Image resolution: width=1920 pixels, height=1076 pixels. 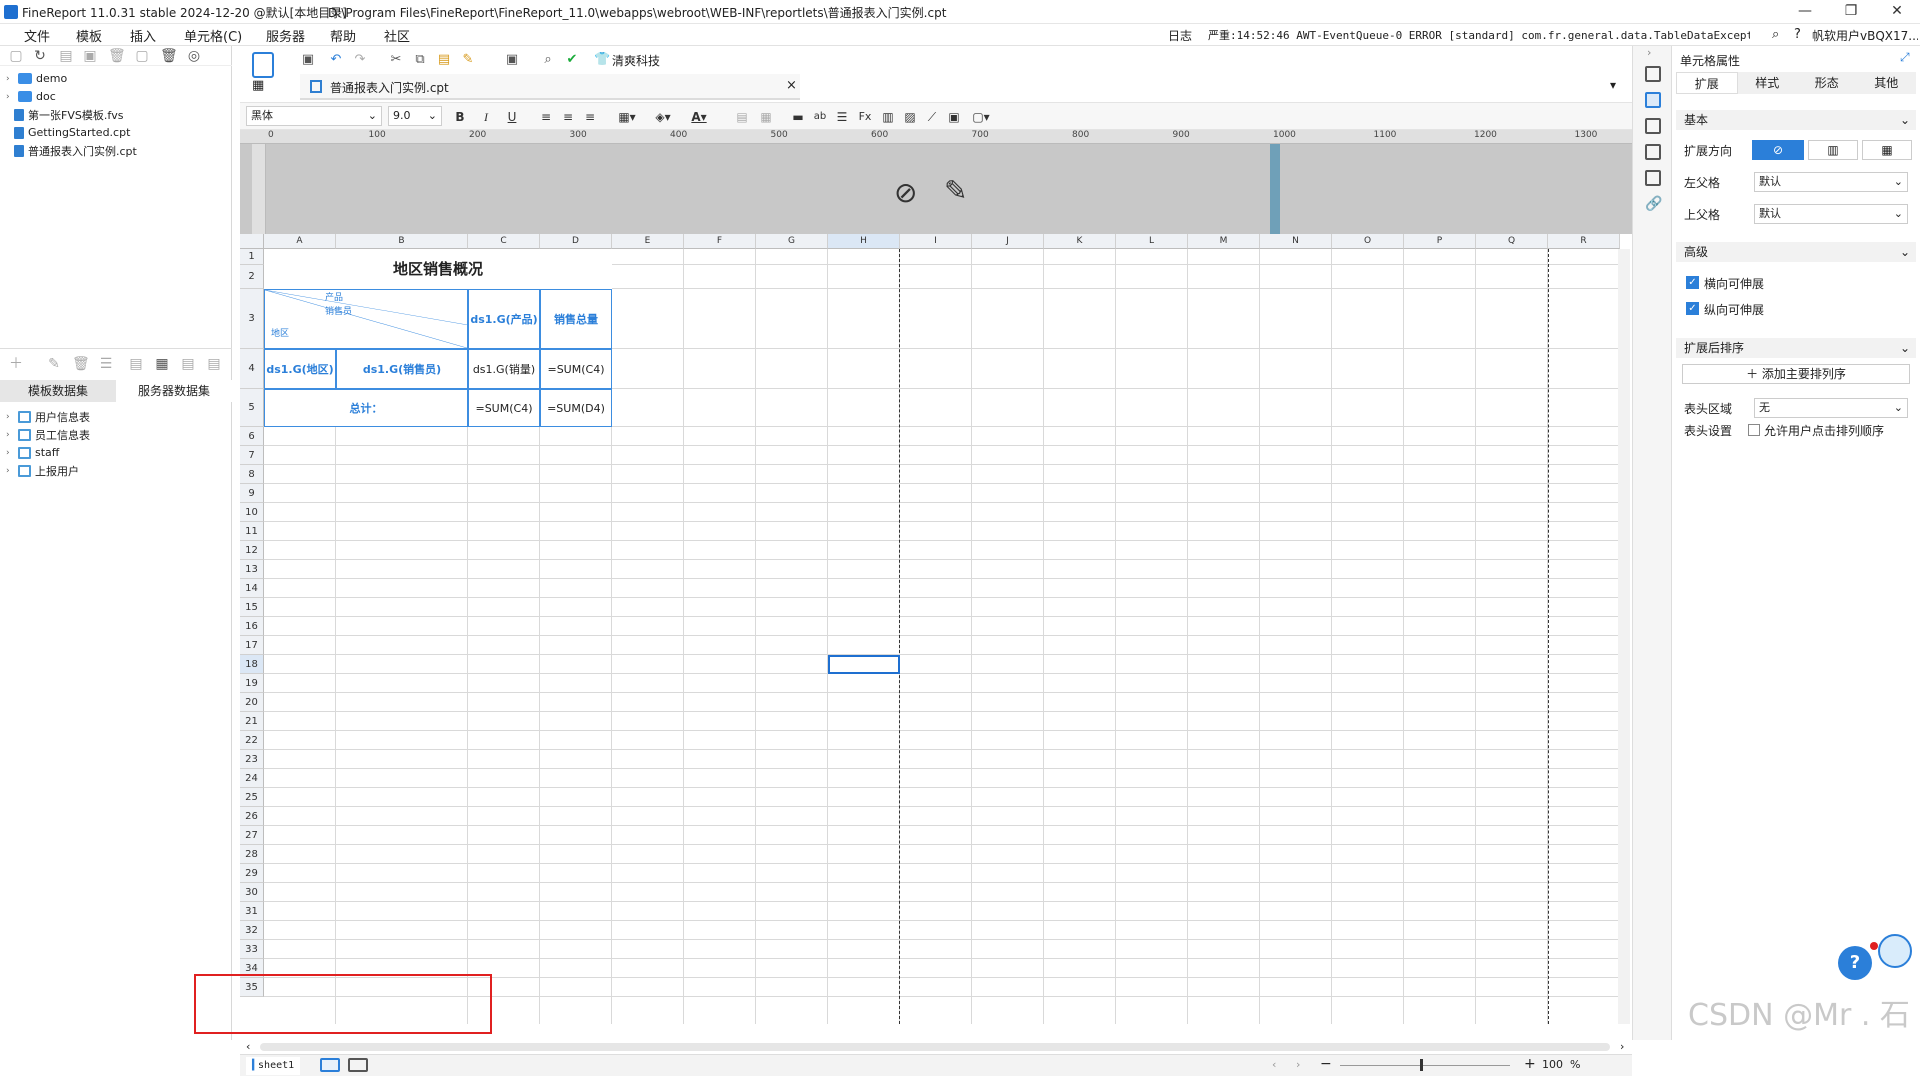 I want to click on row-header: 19, so click(x=252, y=683).